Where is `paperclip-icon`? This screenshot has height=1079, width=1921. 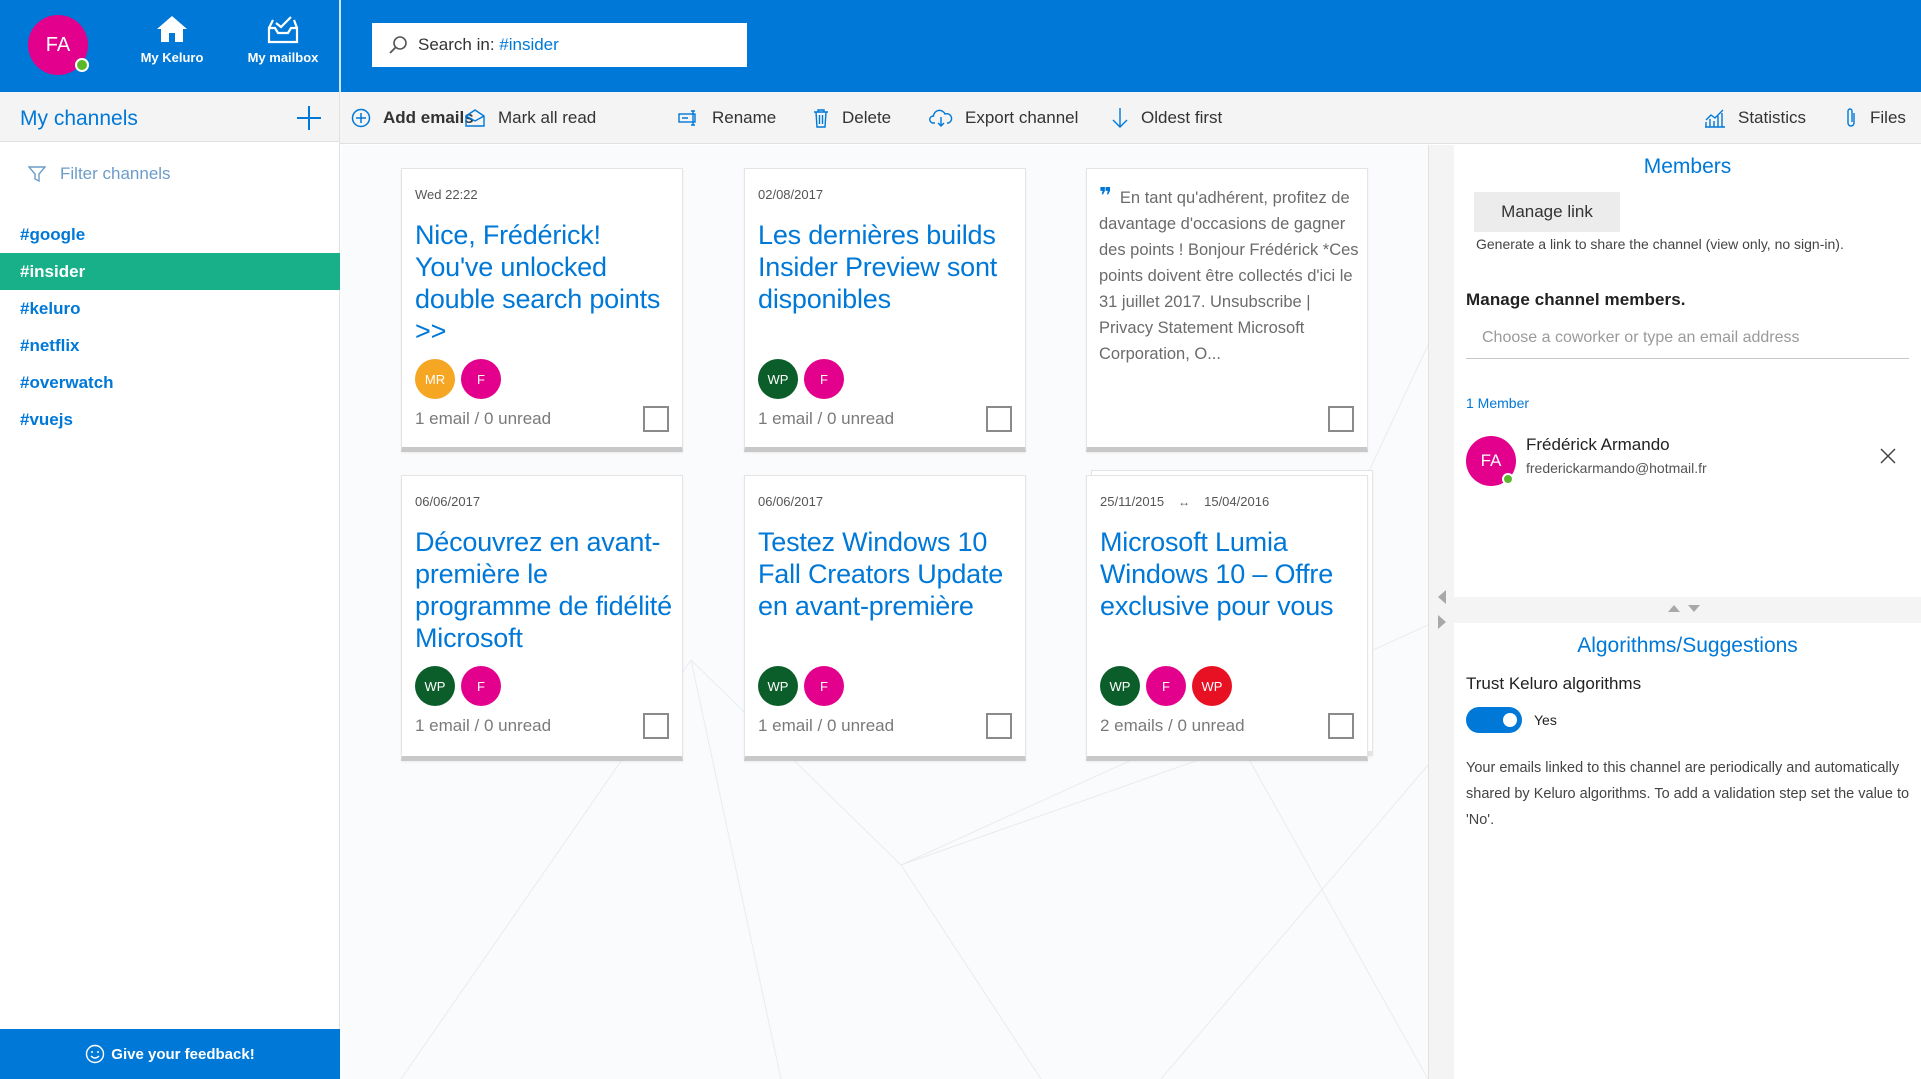 paperclip-icon is located at coordinates (1851, 117).